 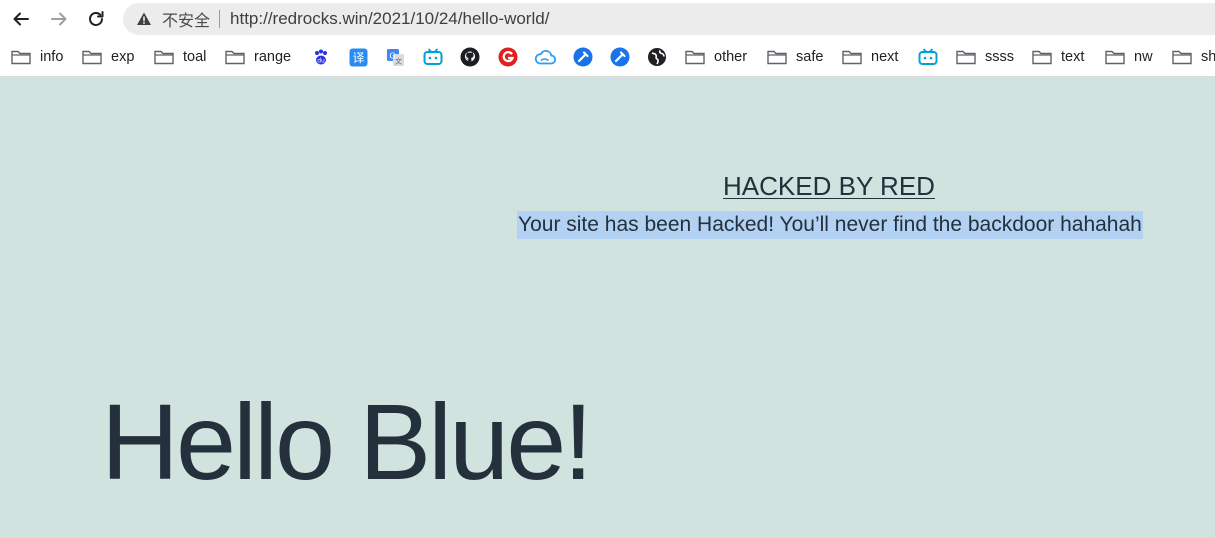 What do you see at coordinates (220, 19) in the screenshot?
I see `omnibox-divider` at bounding box center [220, 19].